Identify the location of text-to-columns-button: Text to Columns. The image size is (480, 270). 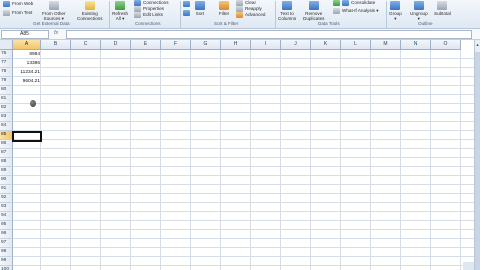
(287, 11).